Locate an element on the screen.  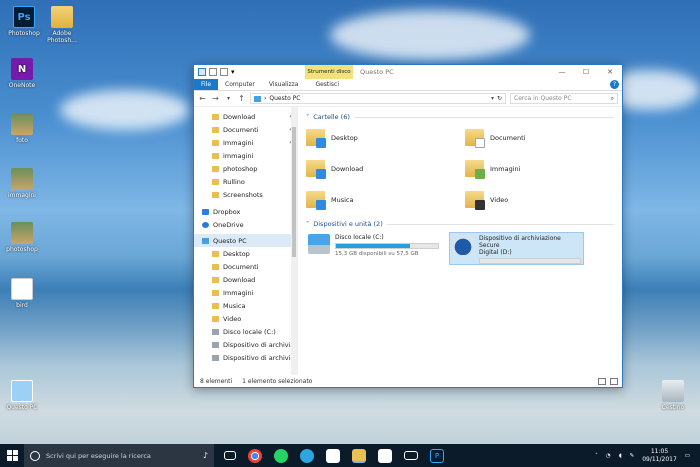
chrome-icon is located at coordinates (255, 455).